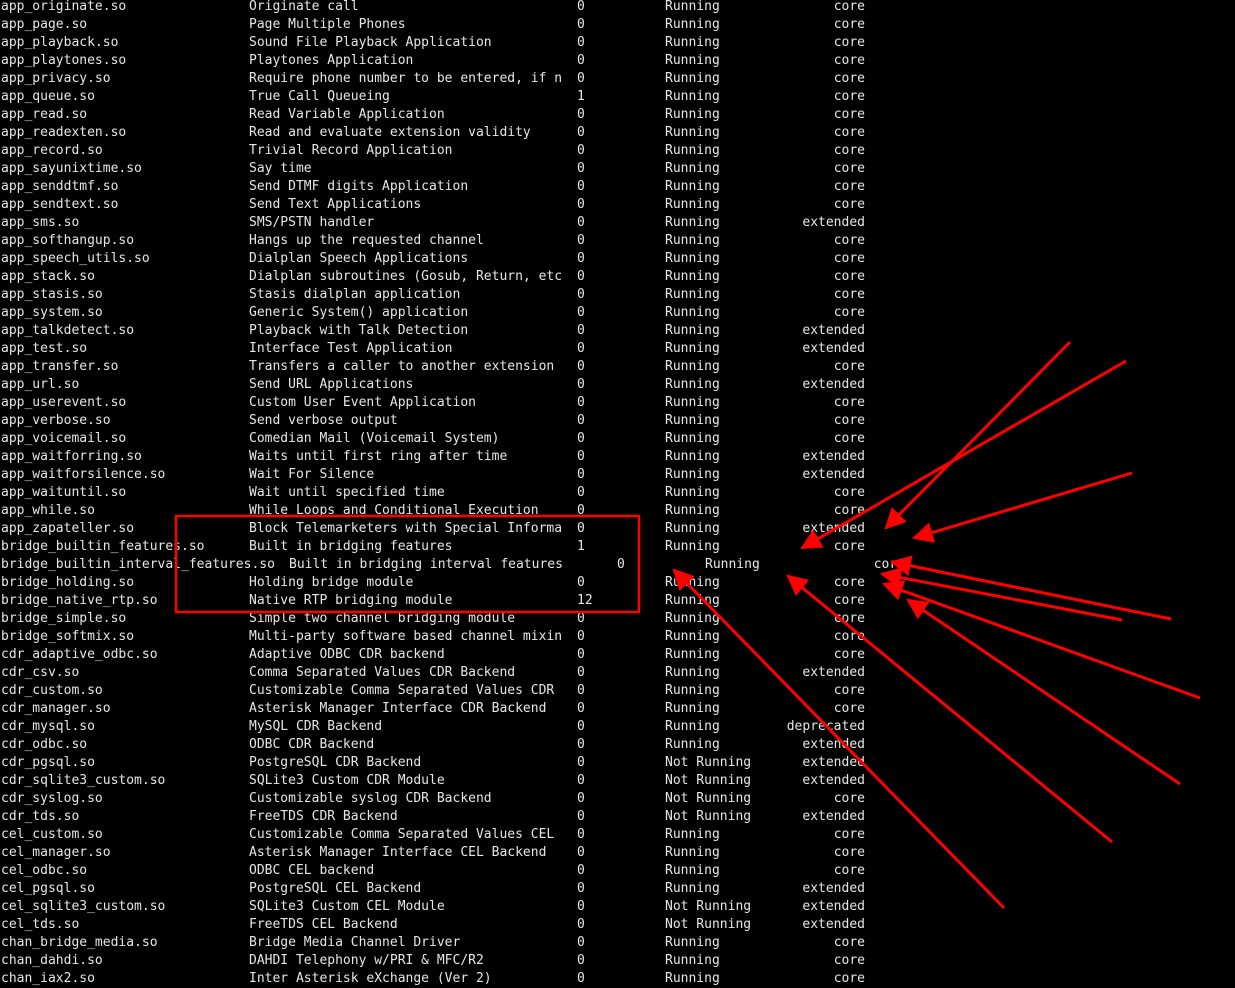 This screenshot has height=988, width=1235. I want to click on module-description: Page Multiple Phones, so click(327, 24).